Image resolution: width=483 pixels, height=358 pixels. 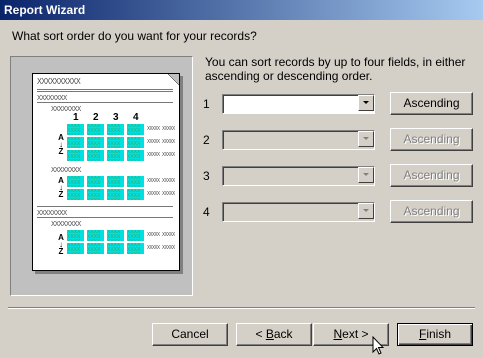 What do you see at coordinates (206, 212) in the screenshot?
I see `sort-field-4-label: 4` at bounding box center [206, 212].